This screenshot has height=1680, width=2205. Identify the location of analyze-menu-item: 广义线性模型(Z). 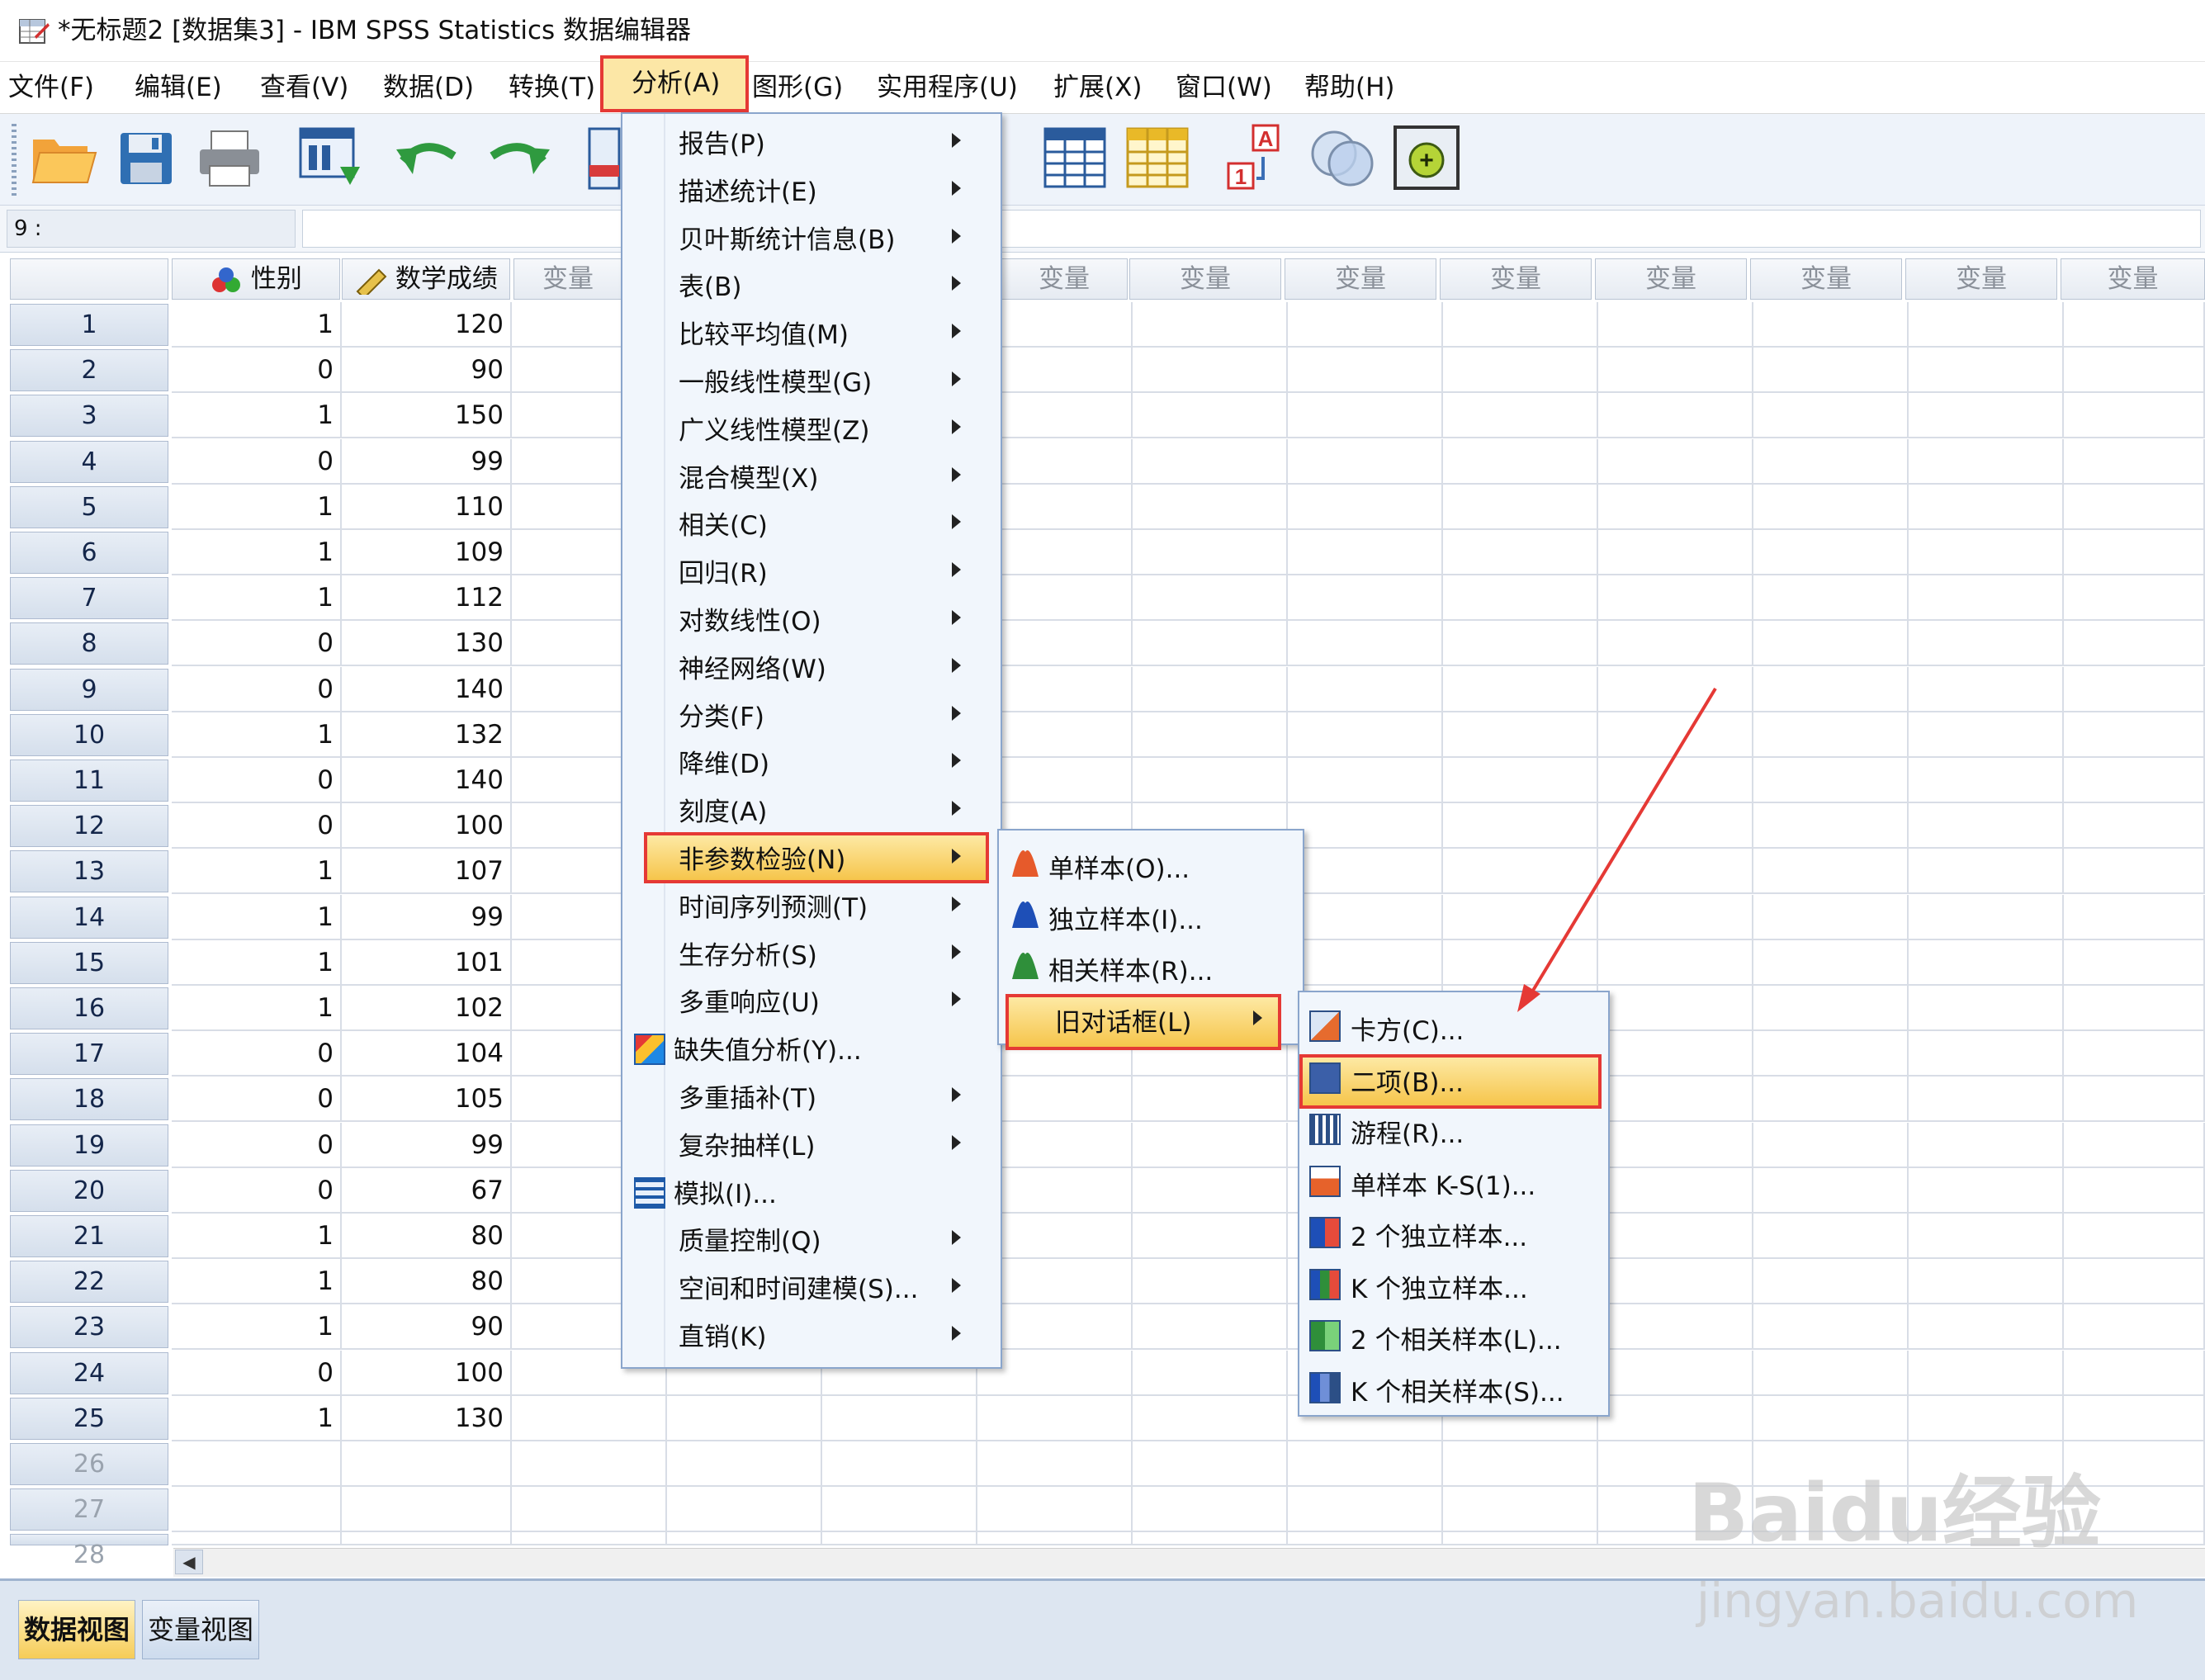
(774, 428).